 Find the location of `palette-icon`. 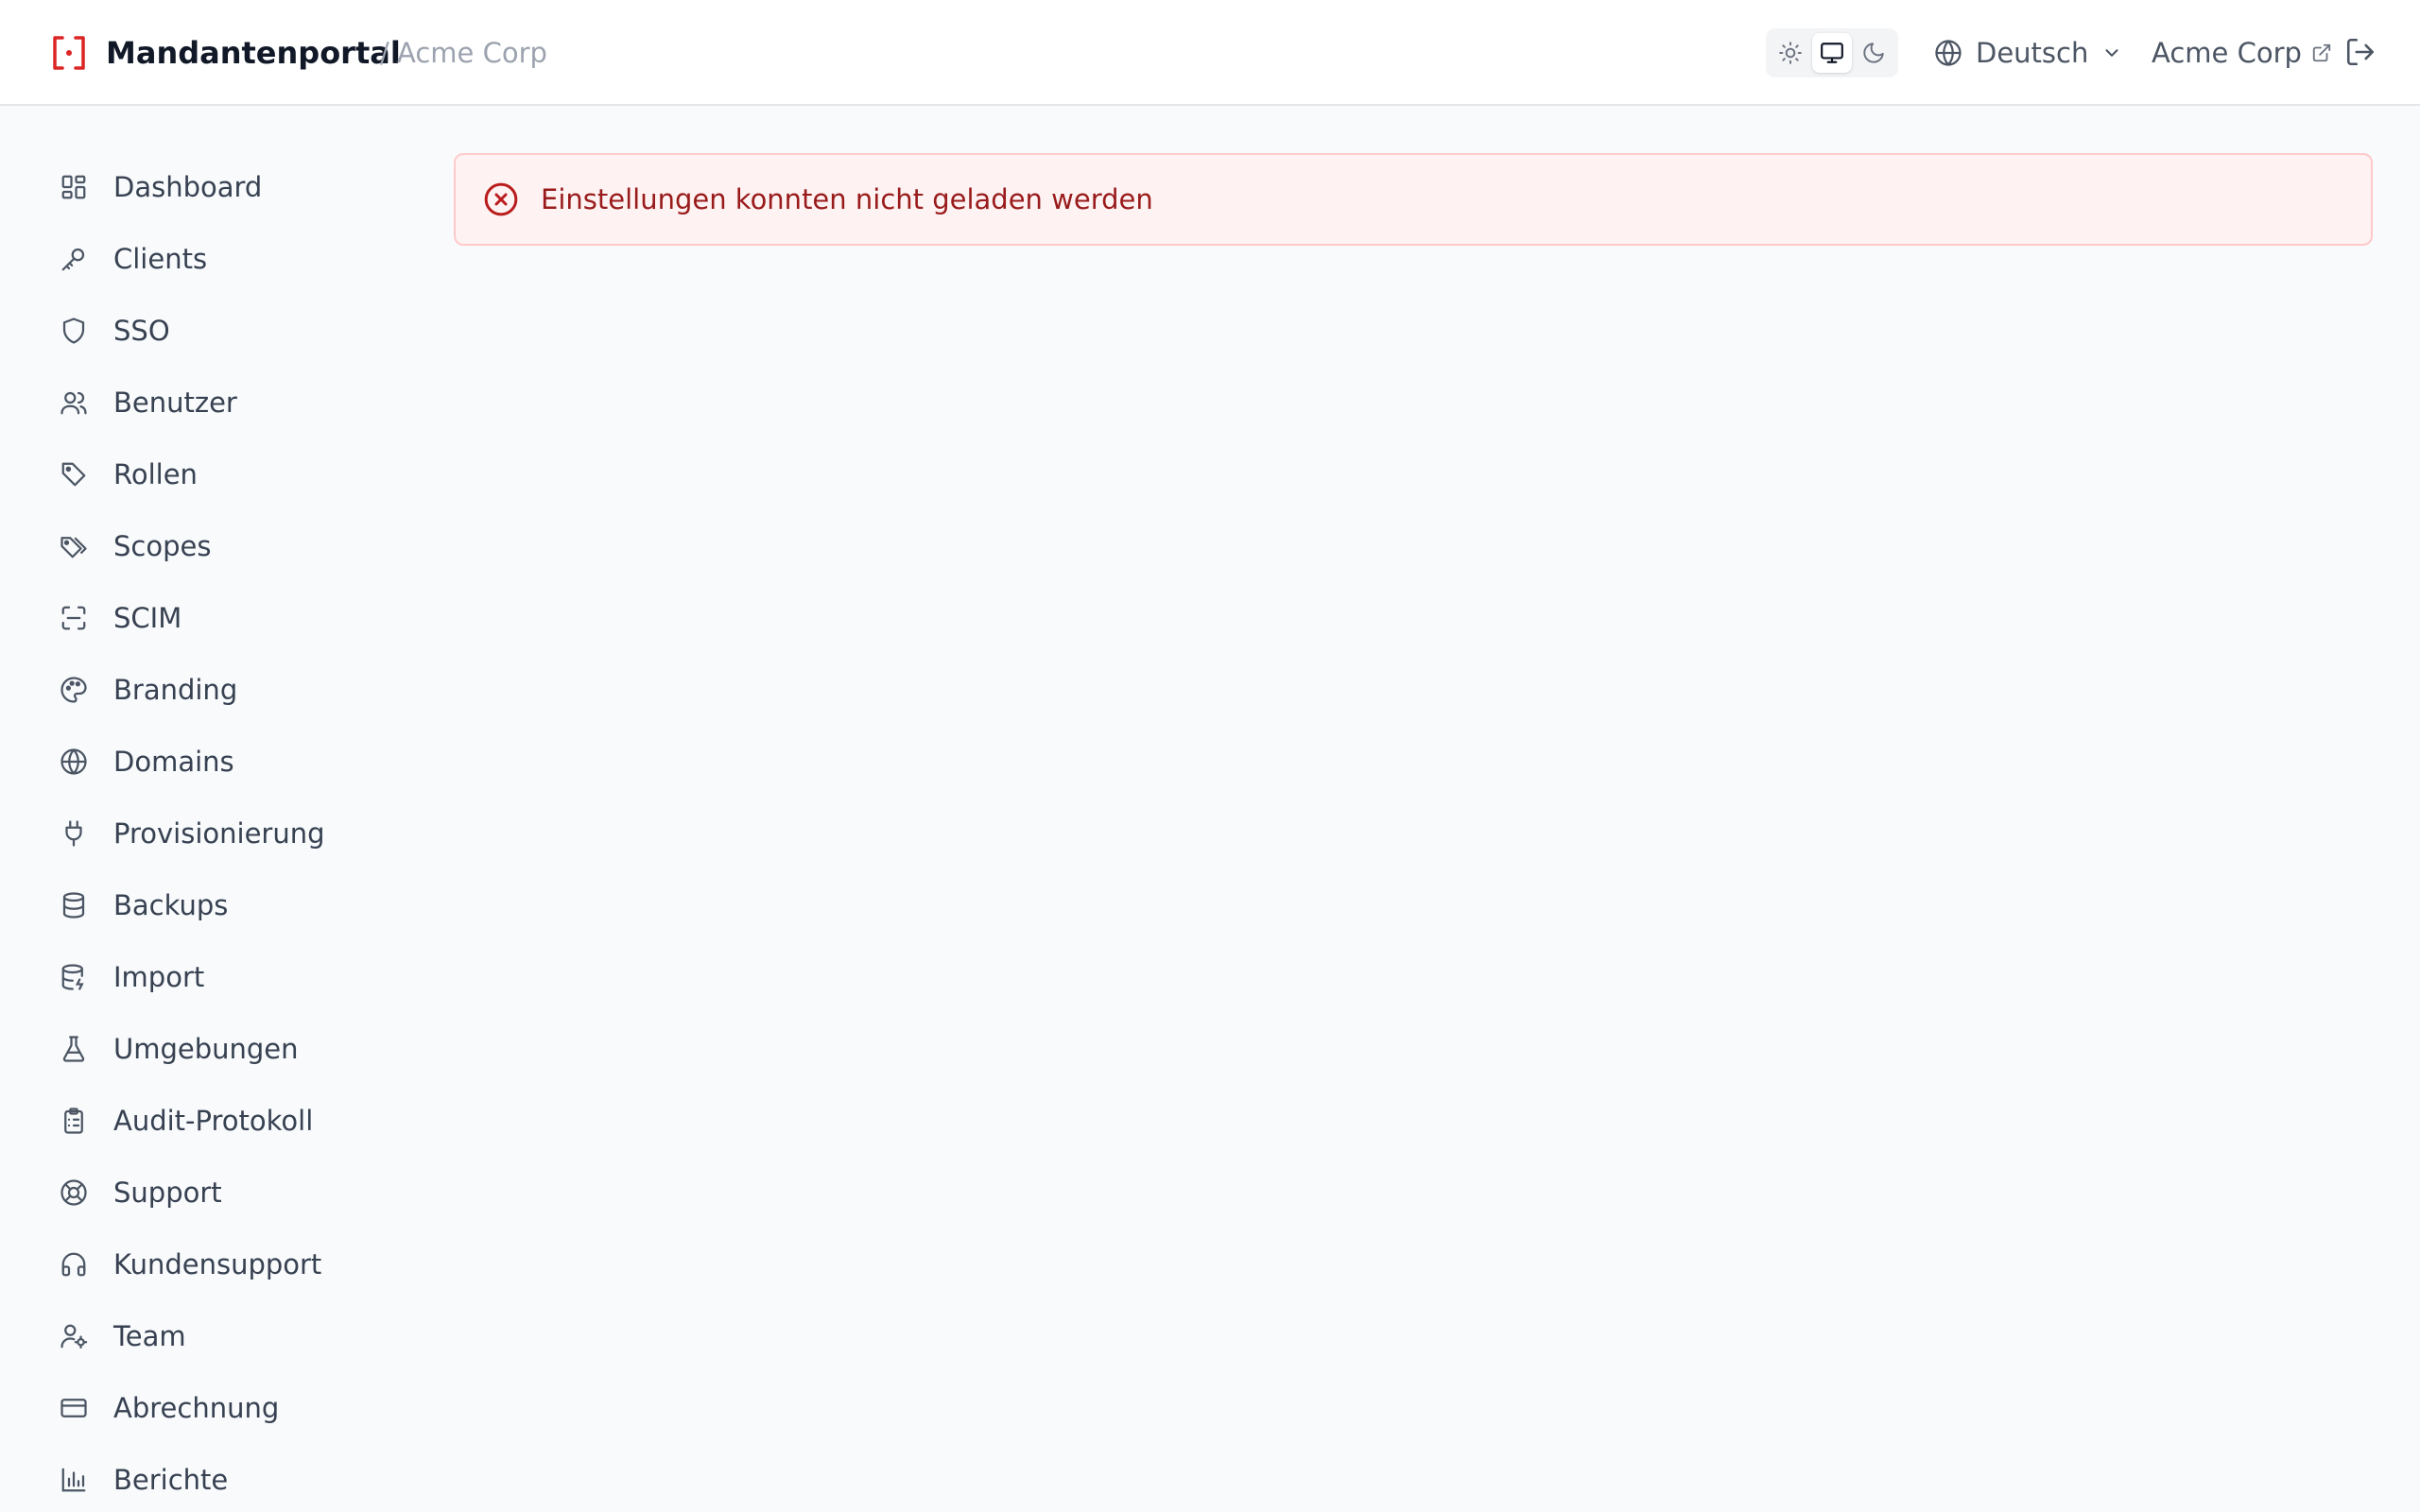

palette-icon is located at coordinates (74, 690).